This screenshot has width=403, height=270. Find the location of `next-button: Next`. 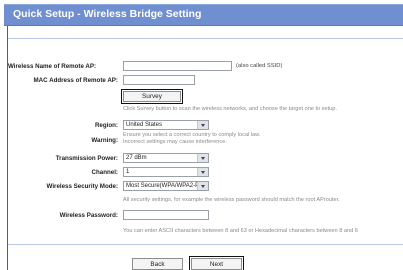

next-button: Next is located at coordinates (216, 263).